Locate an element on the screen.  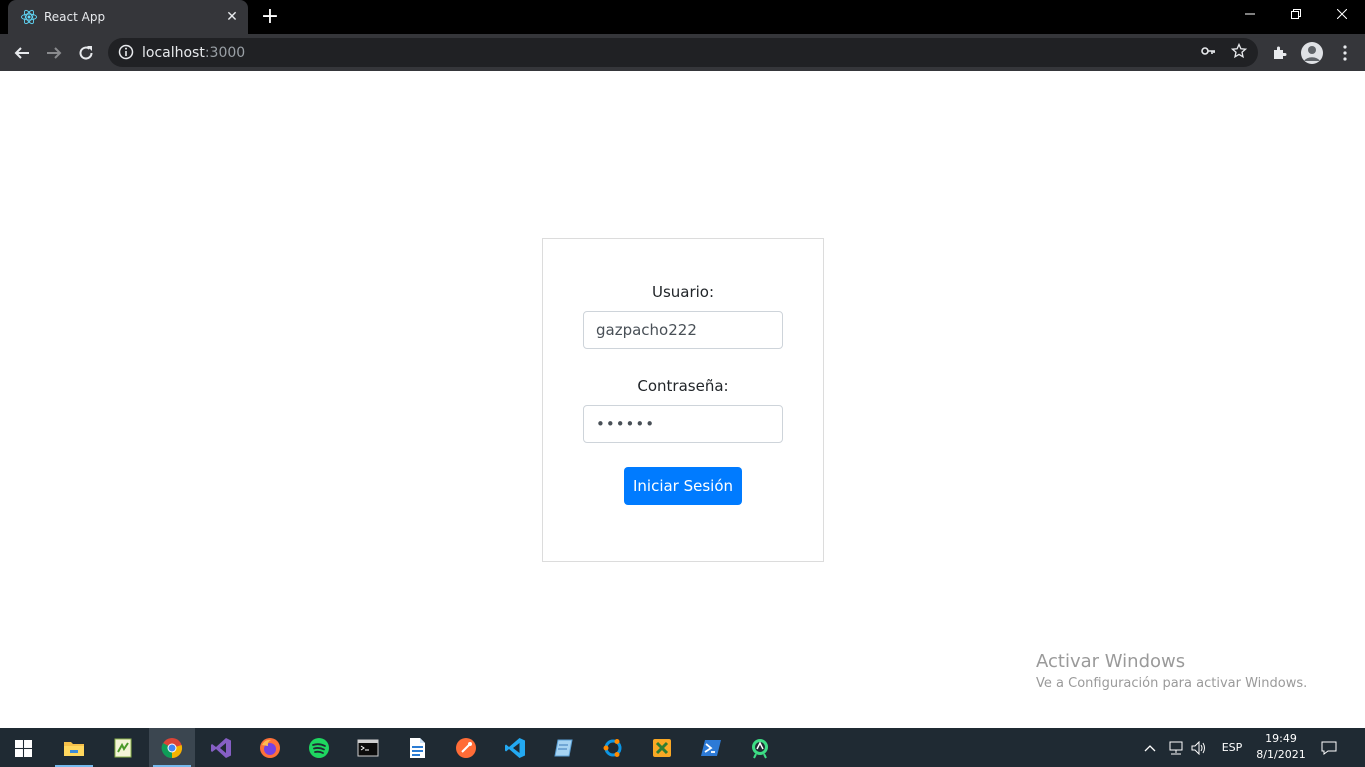
taskbar-firefox is located at coordinates (270, 747).